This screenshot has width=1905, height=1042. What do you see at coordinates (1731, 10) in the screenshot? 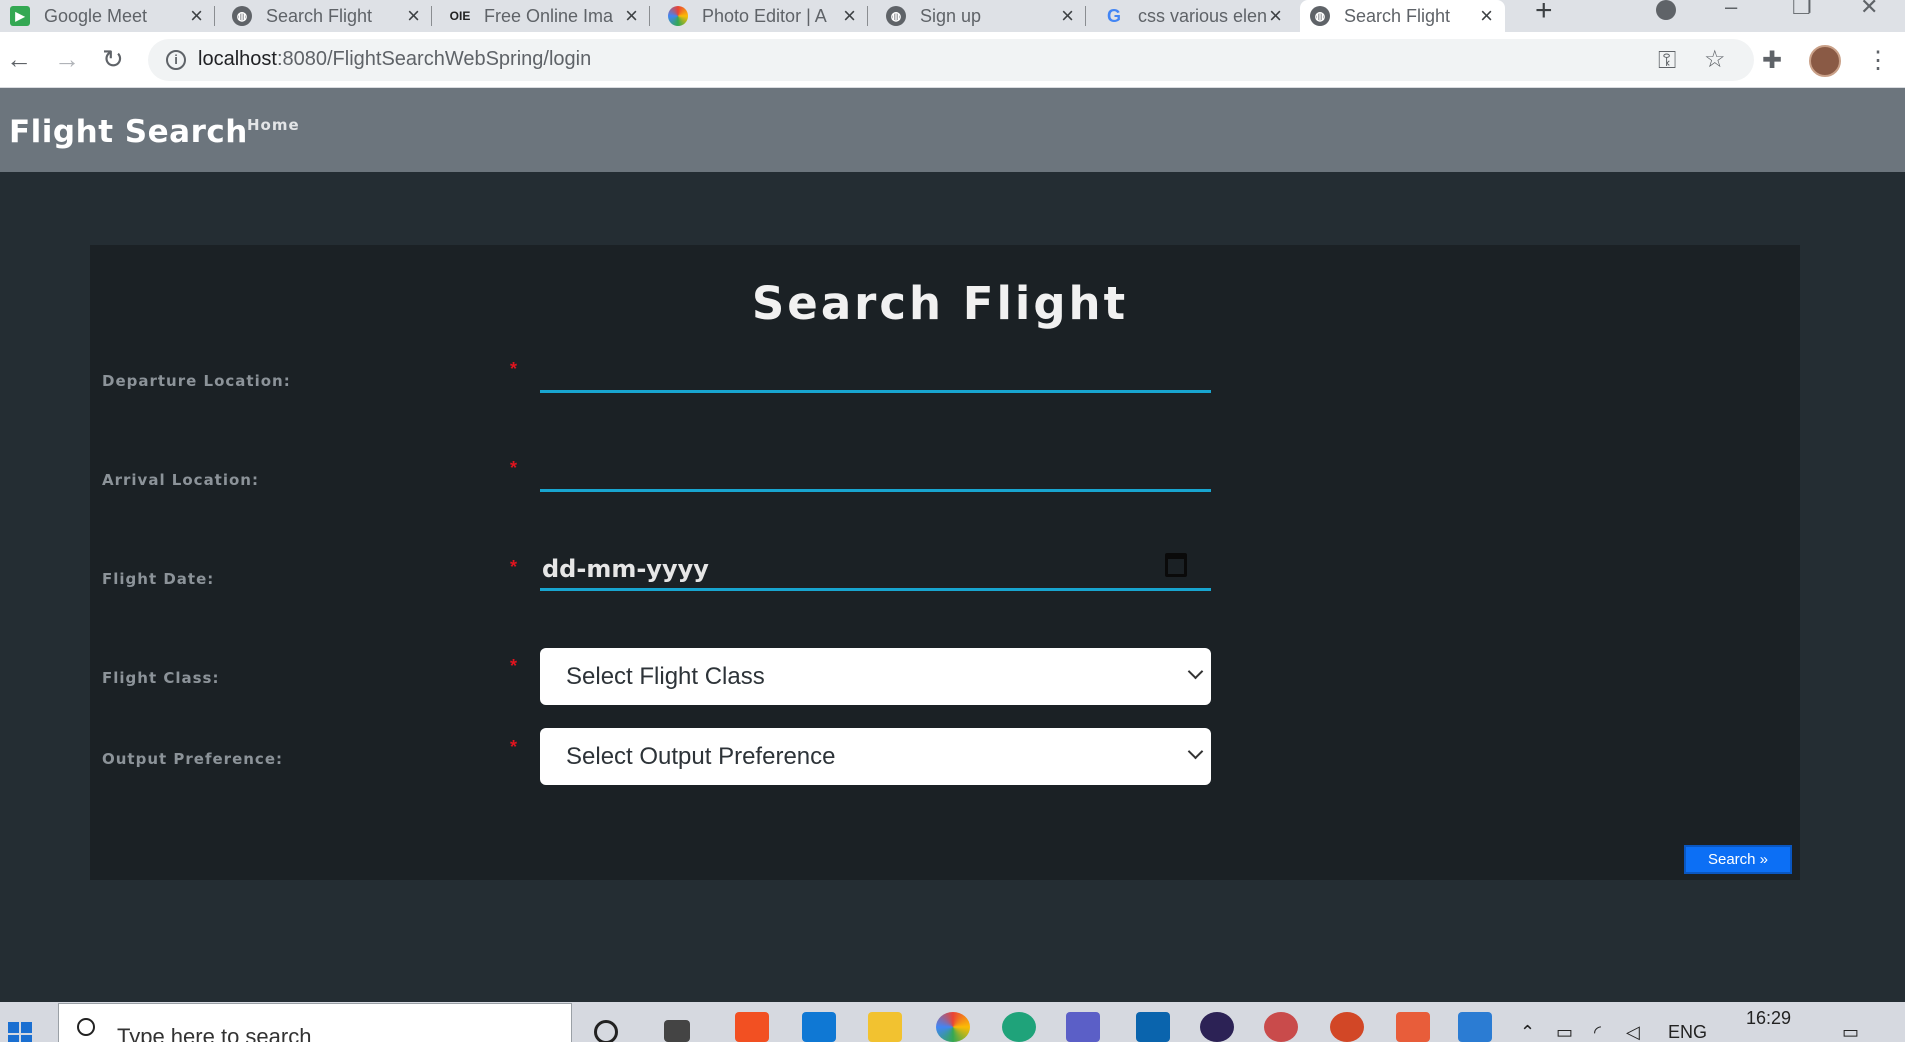
I see `minimize-icon: –` at bounding box center [1731, 10].